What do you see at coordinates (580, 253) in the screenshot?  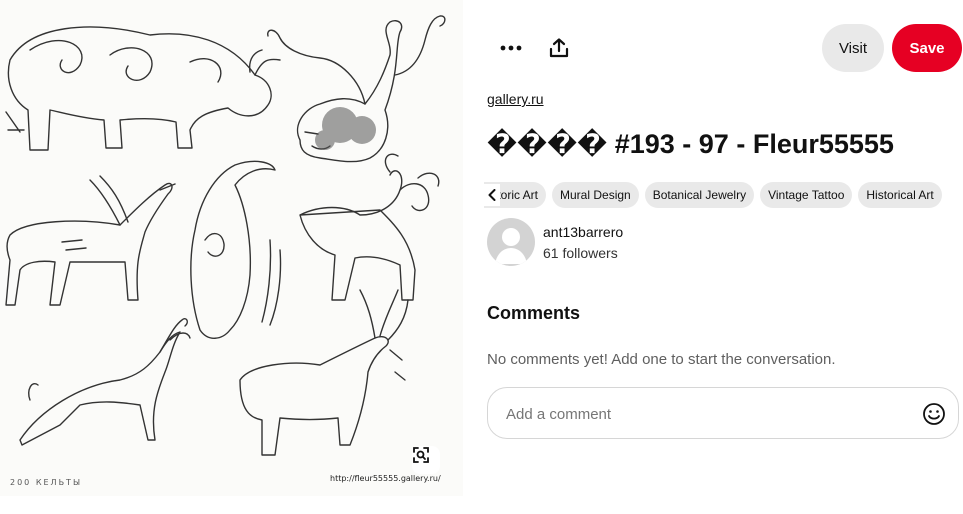 I see `follower-count: 61 followers` at bounding box center [580, 253].